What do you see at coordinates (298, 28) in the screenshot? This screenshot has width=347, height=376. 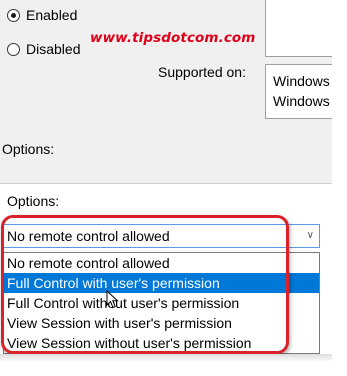 I see `comment-box` at bounding box center [298, 28].